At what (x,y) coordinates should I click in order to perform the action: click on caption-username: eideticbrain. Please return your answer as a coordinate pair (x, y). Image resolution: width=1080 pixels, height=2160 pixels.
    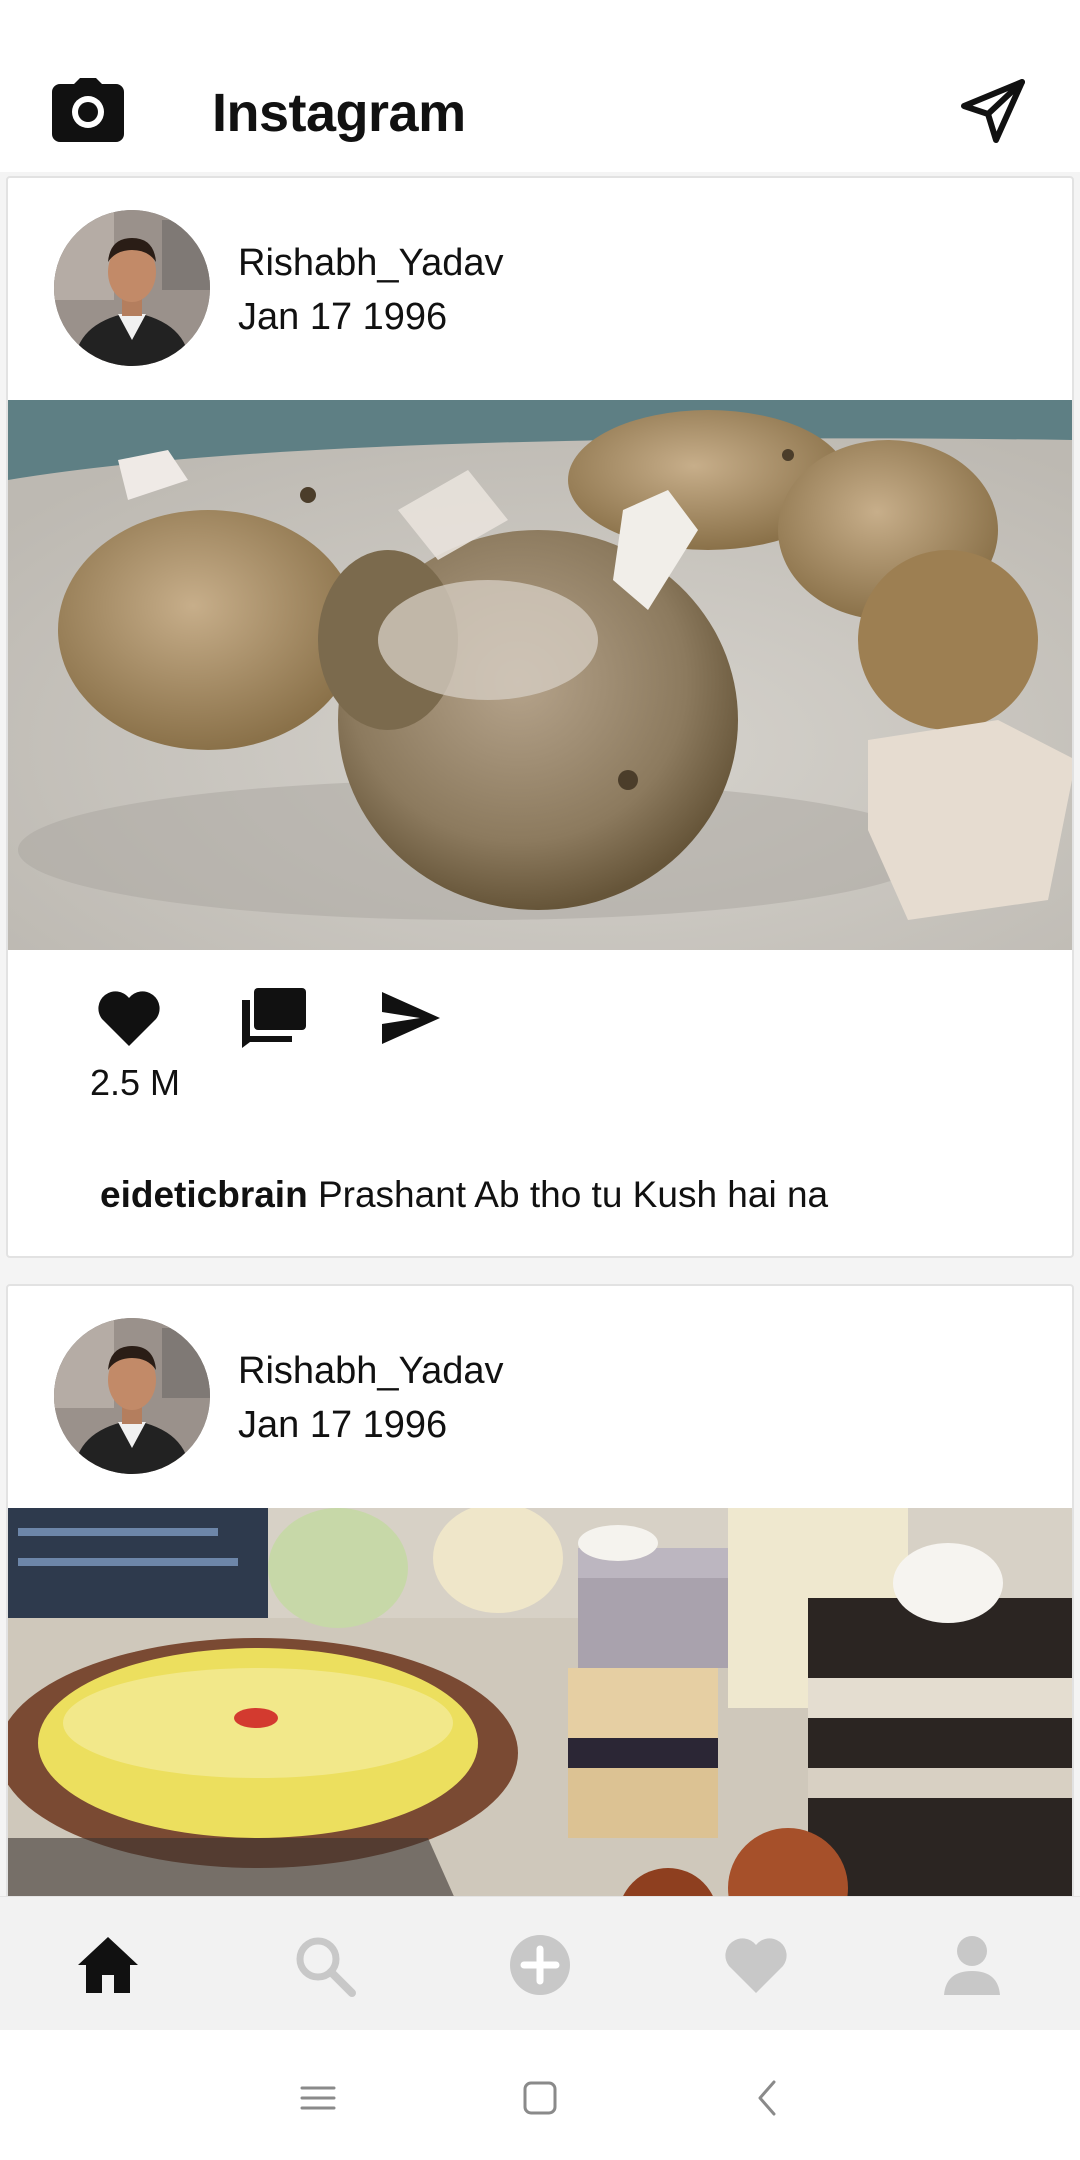
    Looking at the image, I should click on (204, 1194).